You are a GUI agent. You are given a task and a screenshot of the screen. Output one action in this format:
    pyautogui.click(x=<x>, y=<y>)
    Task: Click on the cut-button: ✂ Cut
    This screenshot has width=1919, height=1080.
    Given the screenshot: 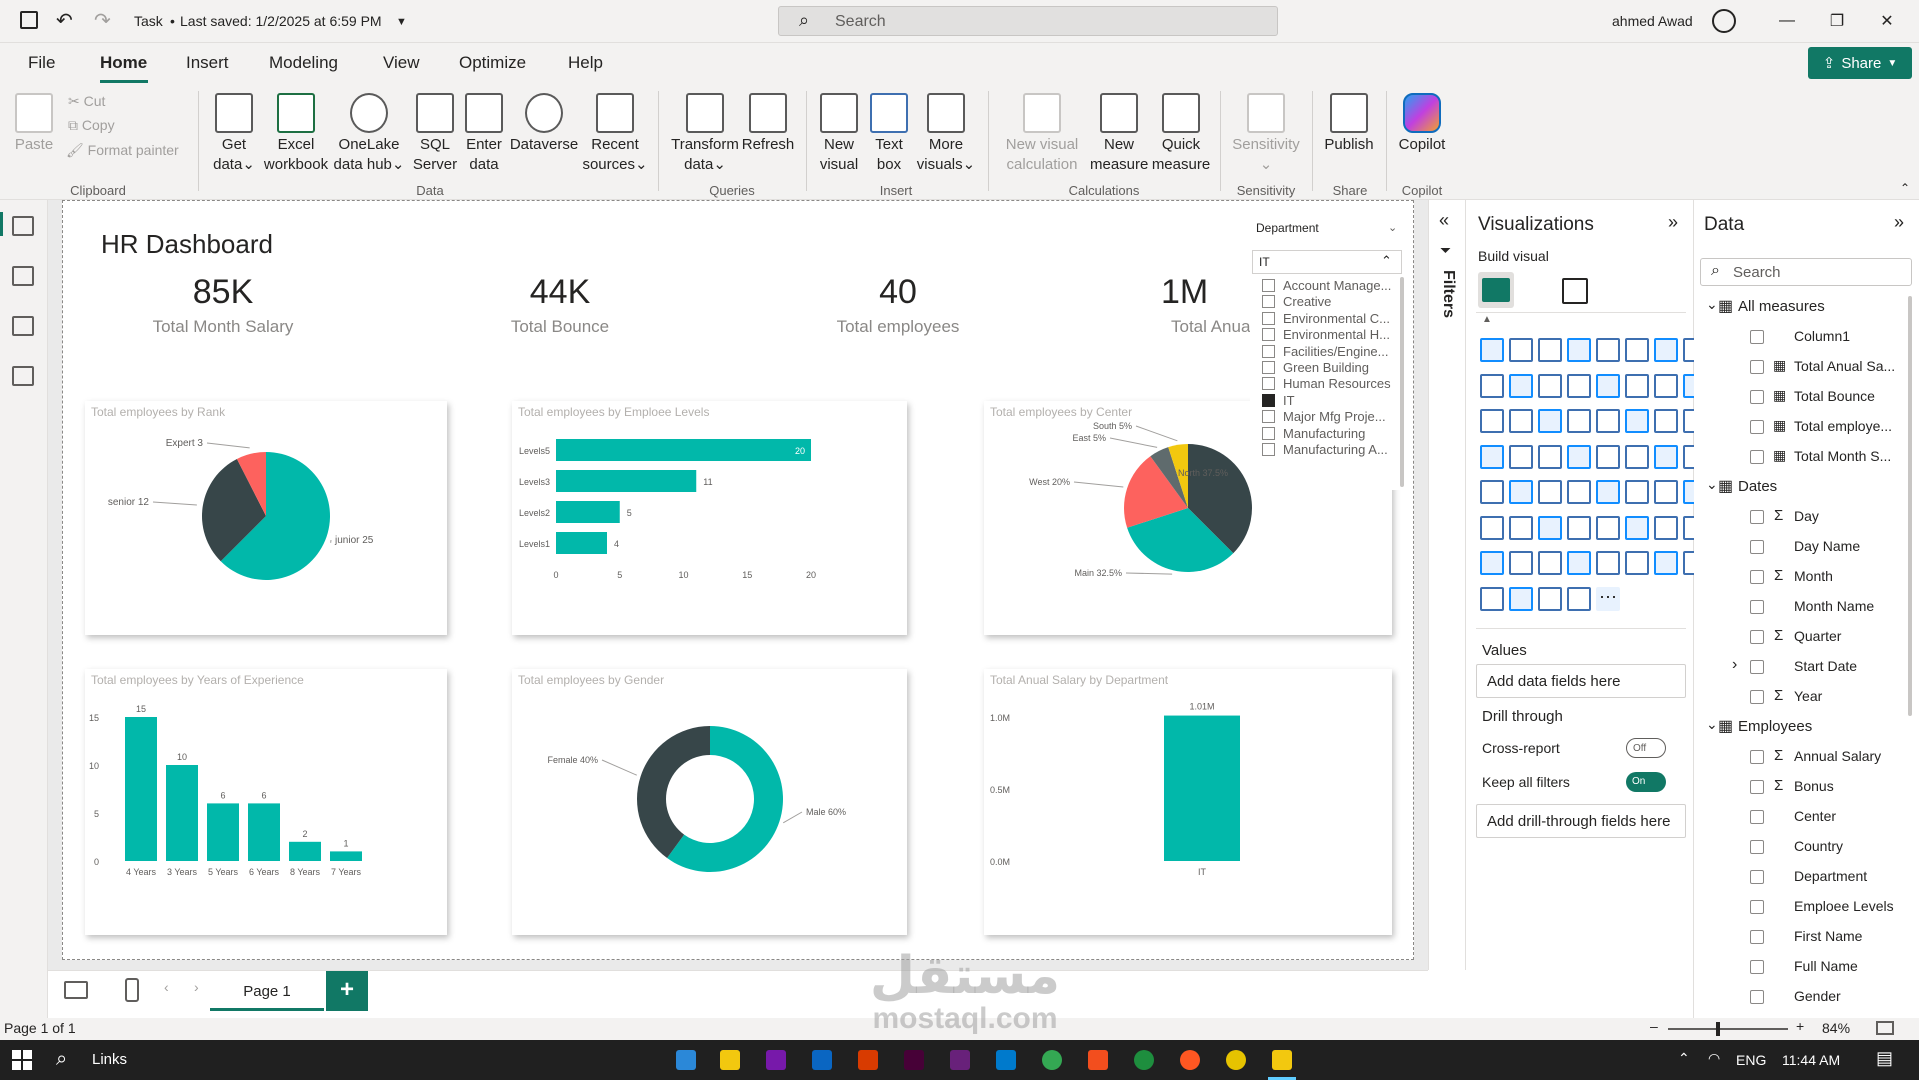 What is the action you would take?
    pyautogui.click(x=86, y=101)
    